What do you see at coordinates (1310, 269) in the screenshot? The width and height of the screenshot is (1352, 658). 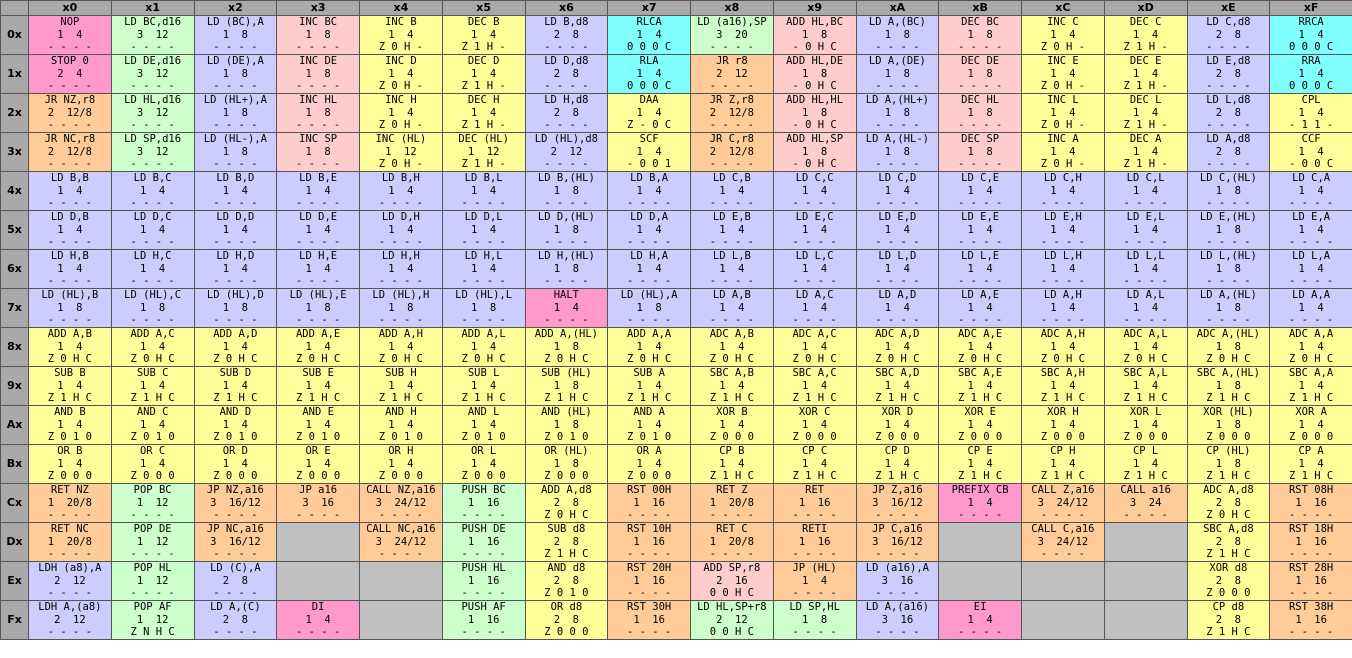 I see `opcode-cell: LD L,A 1 4- - - -` at bounding box center [1310, 269].